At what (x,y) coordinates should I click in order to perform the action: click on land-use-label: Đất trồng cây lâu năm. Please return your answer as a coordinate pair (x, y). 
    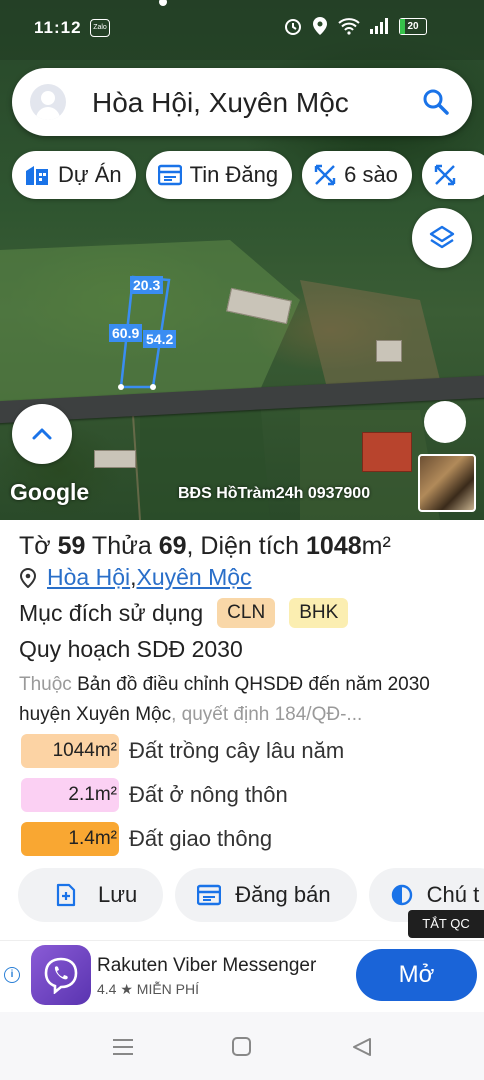
    Looking at the image, I should click on (237, 750).